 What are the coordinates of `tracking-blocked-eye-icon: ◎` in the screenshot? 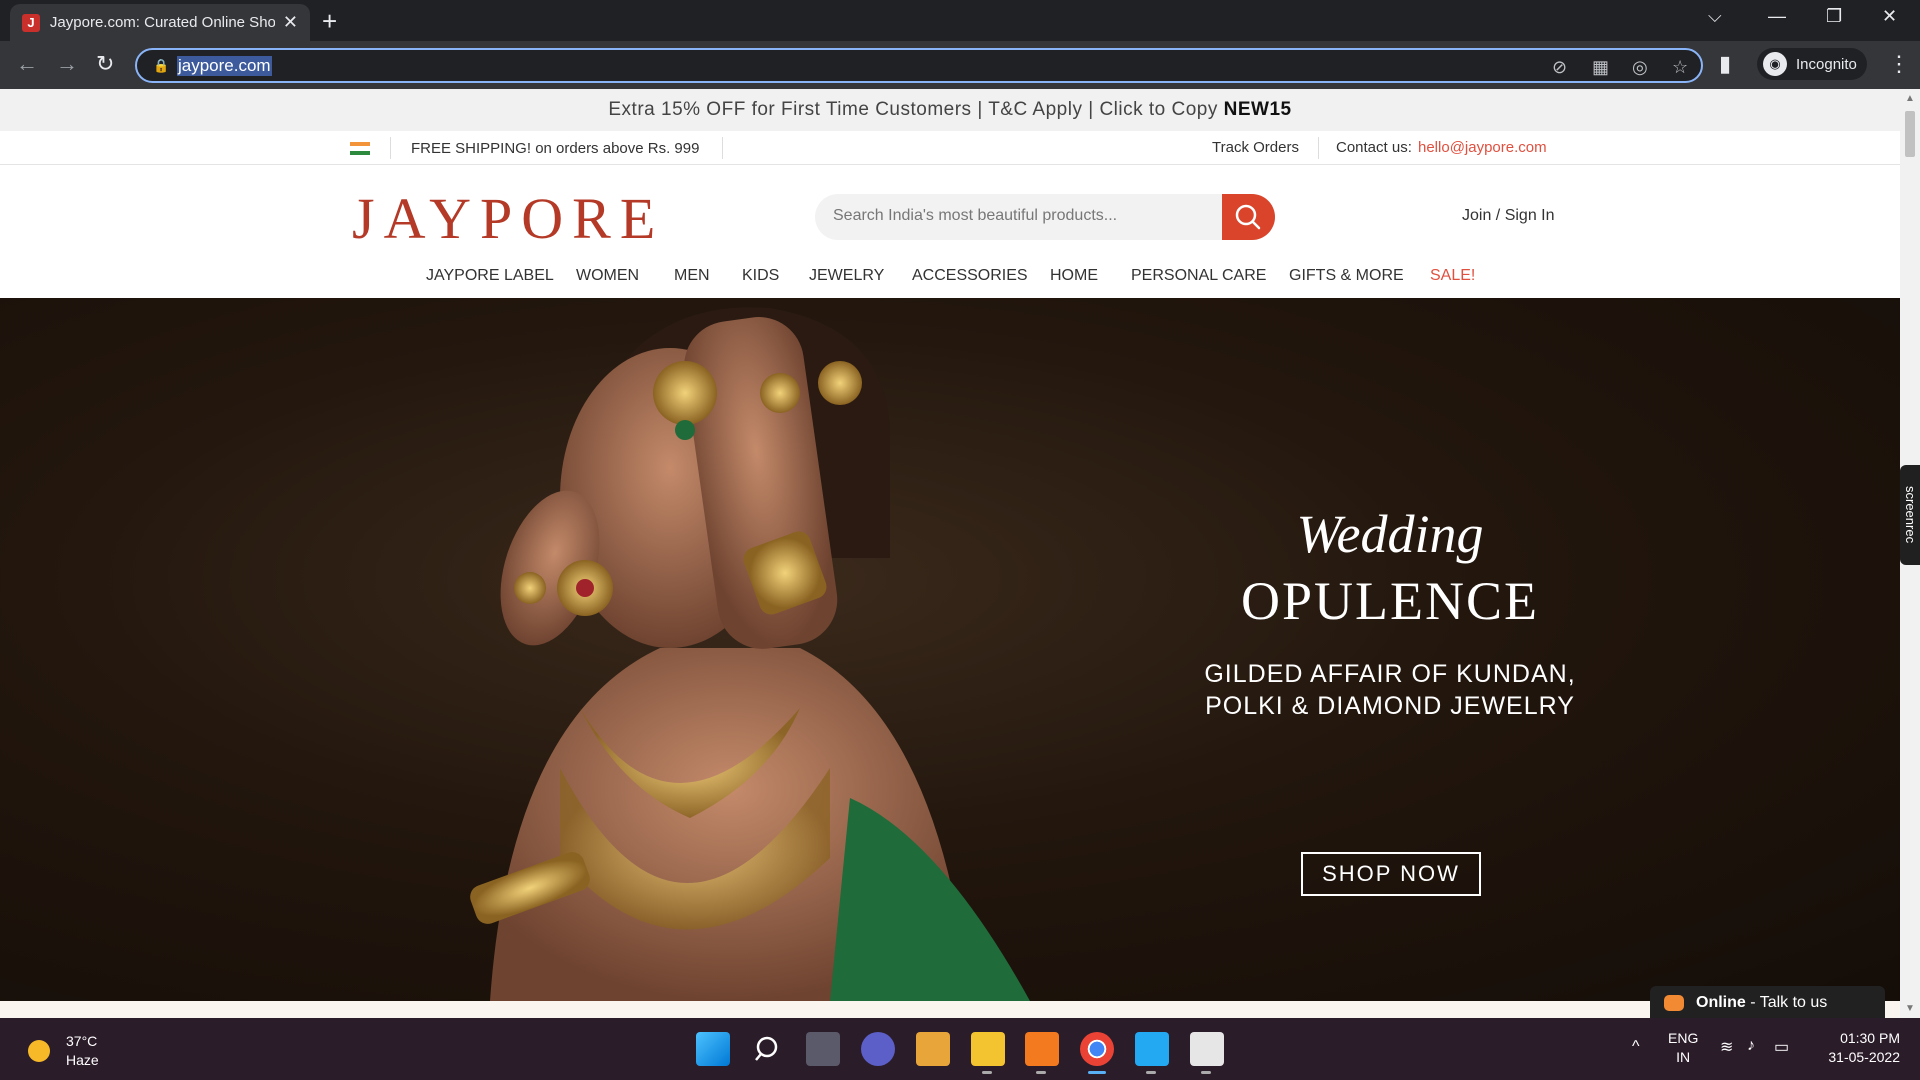 It's located at (1640, 67).